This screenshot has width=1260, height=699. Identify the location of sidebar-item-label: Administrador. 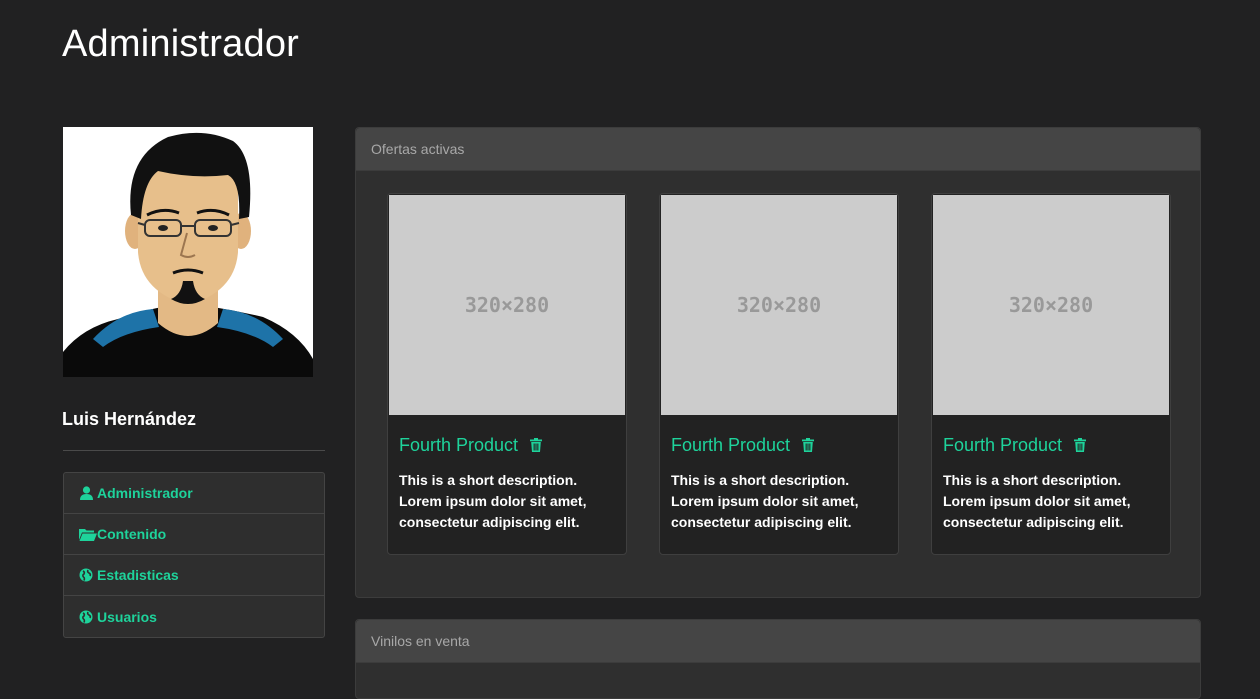
(145, 493).